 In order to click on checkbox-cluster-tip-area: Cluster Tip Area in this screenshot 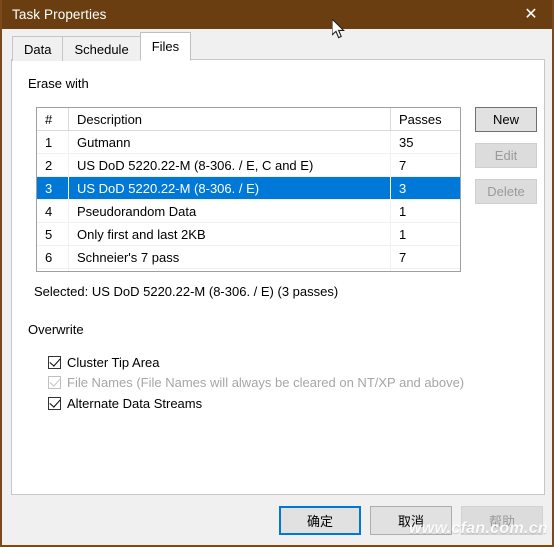, I will do `click(104, 362)`.